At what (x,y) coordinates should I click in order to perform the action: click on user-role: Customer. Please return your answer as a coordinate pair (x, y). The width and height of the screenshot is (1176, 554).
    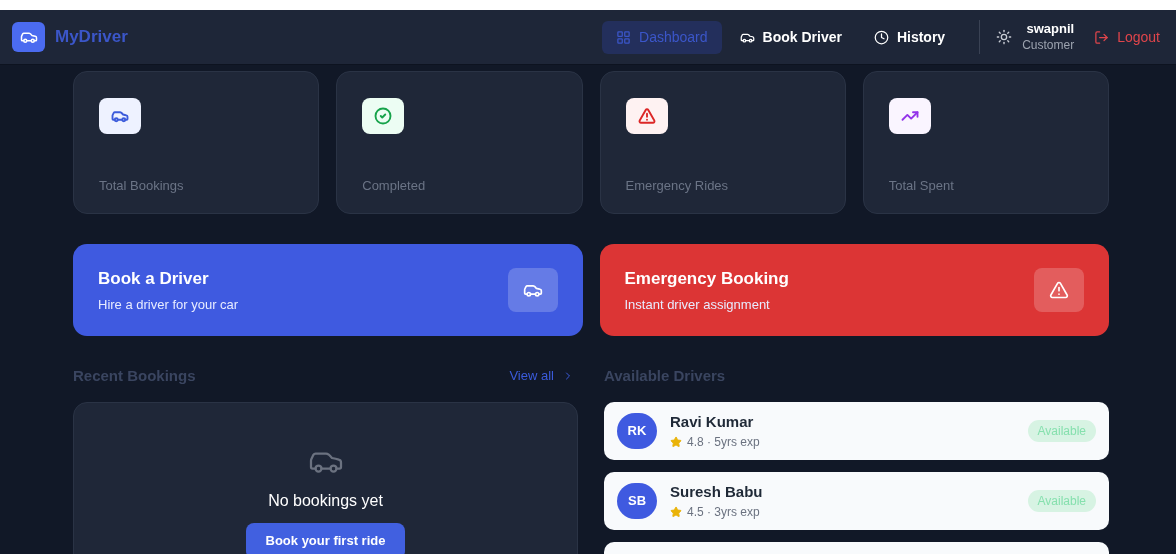
    Looking at the image, I should click on (1048, 45).